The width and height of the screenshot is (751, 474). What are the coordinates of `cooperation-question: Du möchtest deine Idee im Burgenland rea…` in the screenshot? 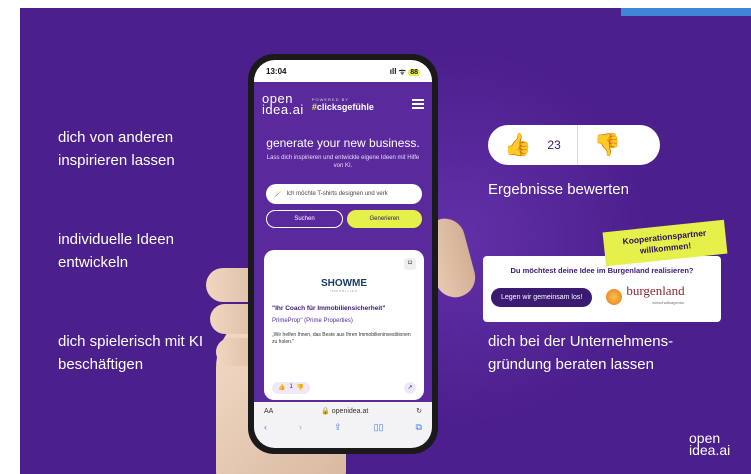 It's located at (602, 270).